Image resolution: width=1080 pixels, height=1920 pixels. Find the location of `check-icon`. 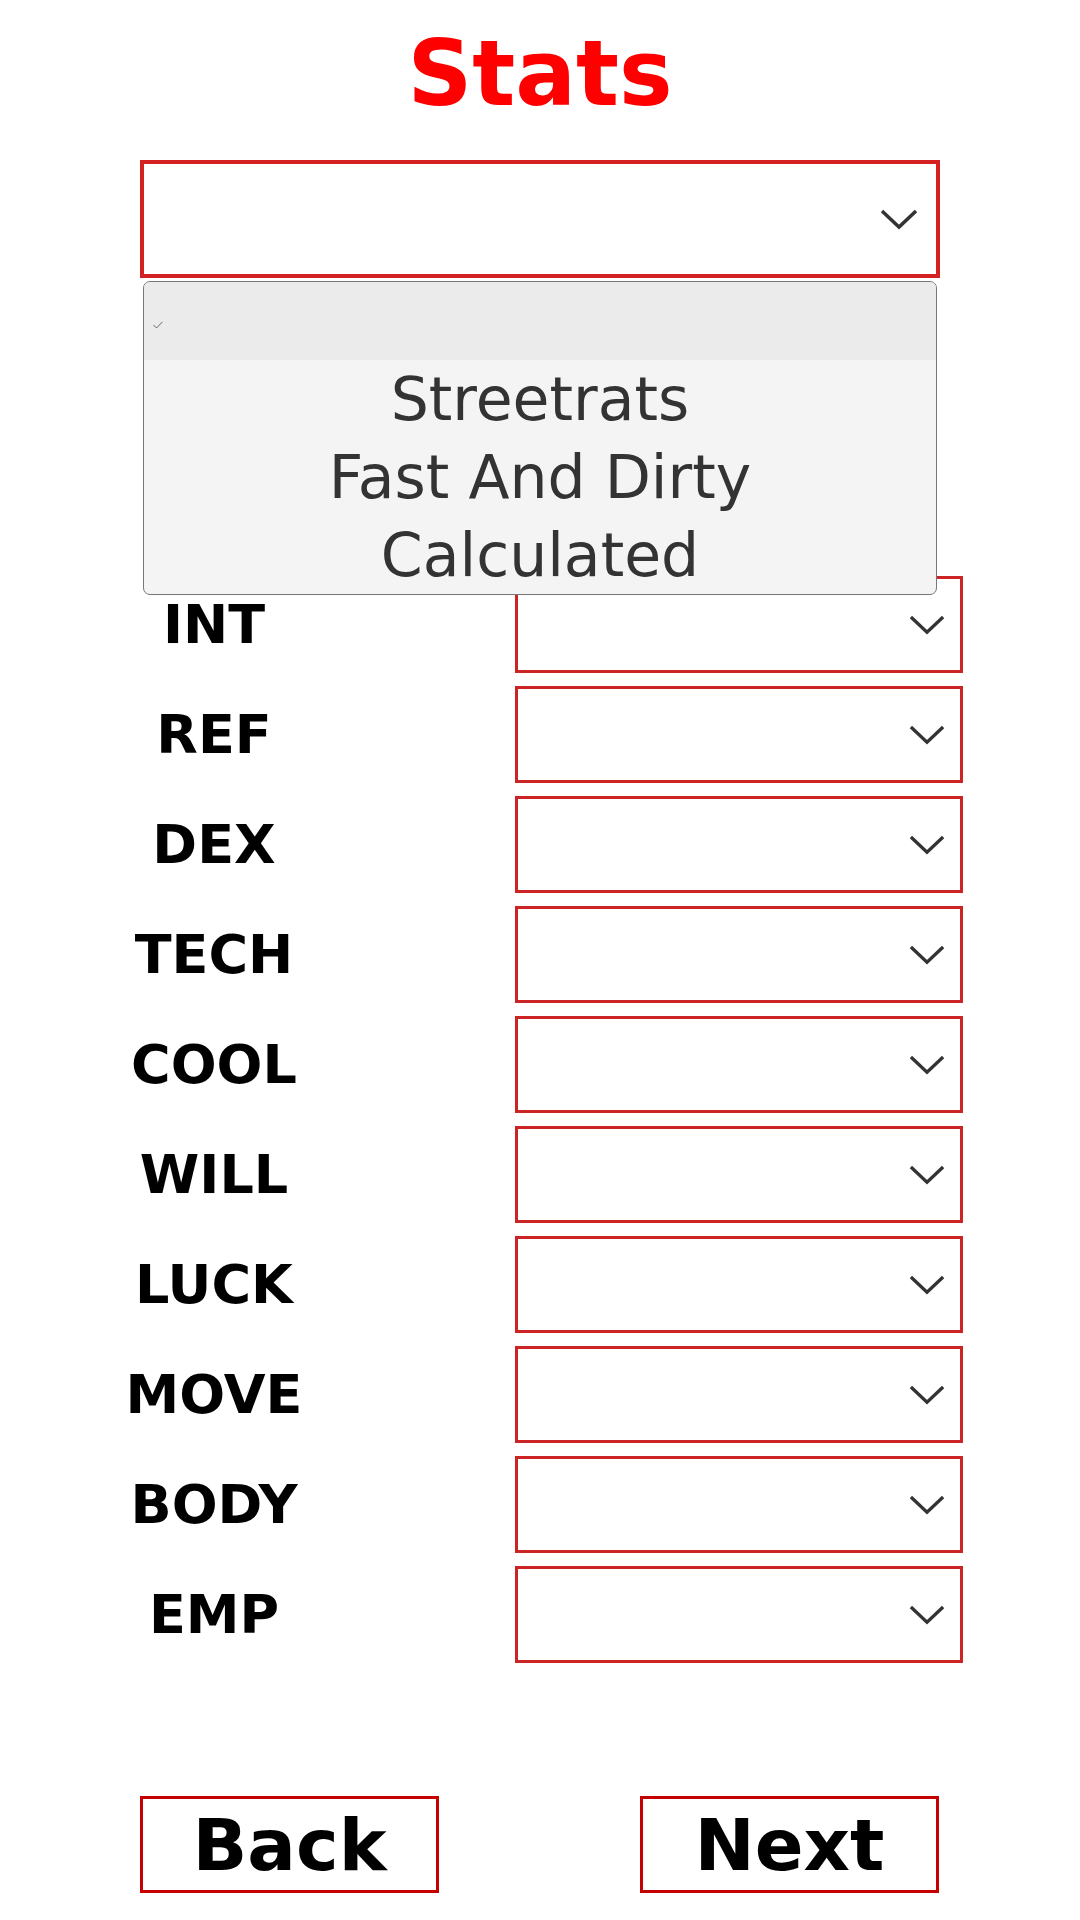

check-icon is located at coordinates (158, 325).